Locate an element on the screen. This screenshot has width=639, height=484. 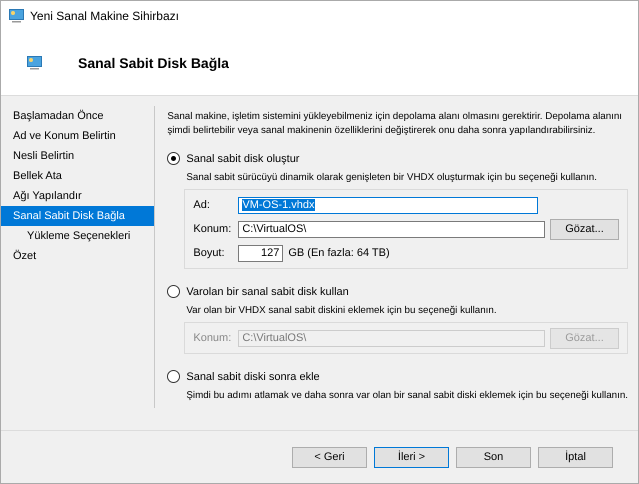
field-label: Ad: is located at coordinates (202, 205).